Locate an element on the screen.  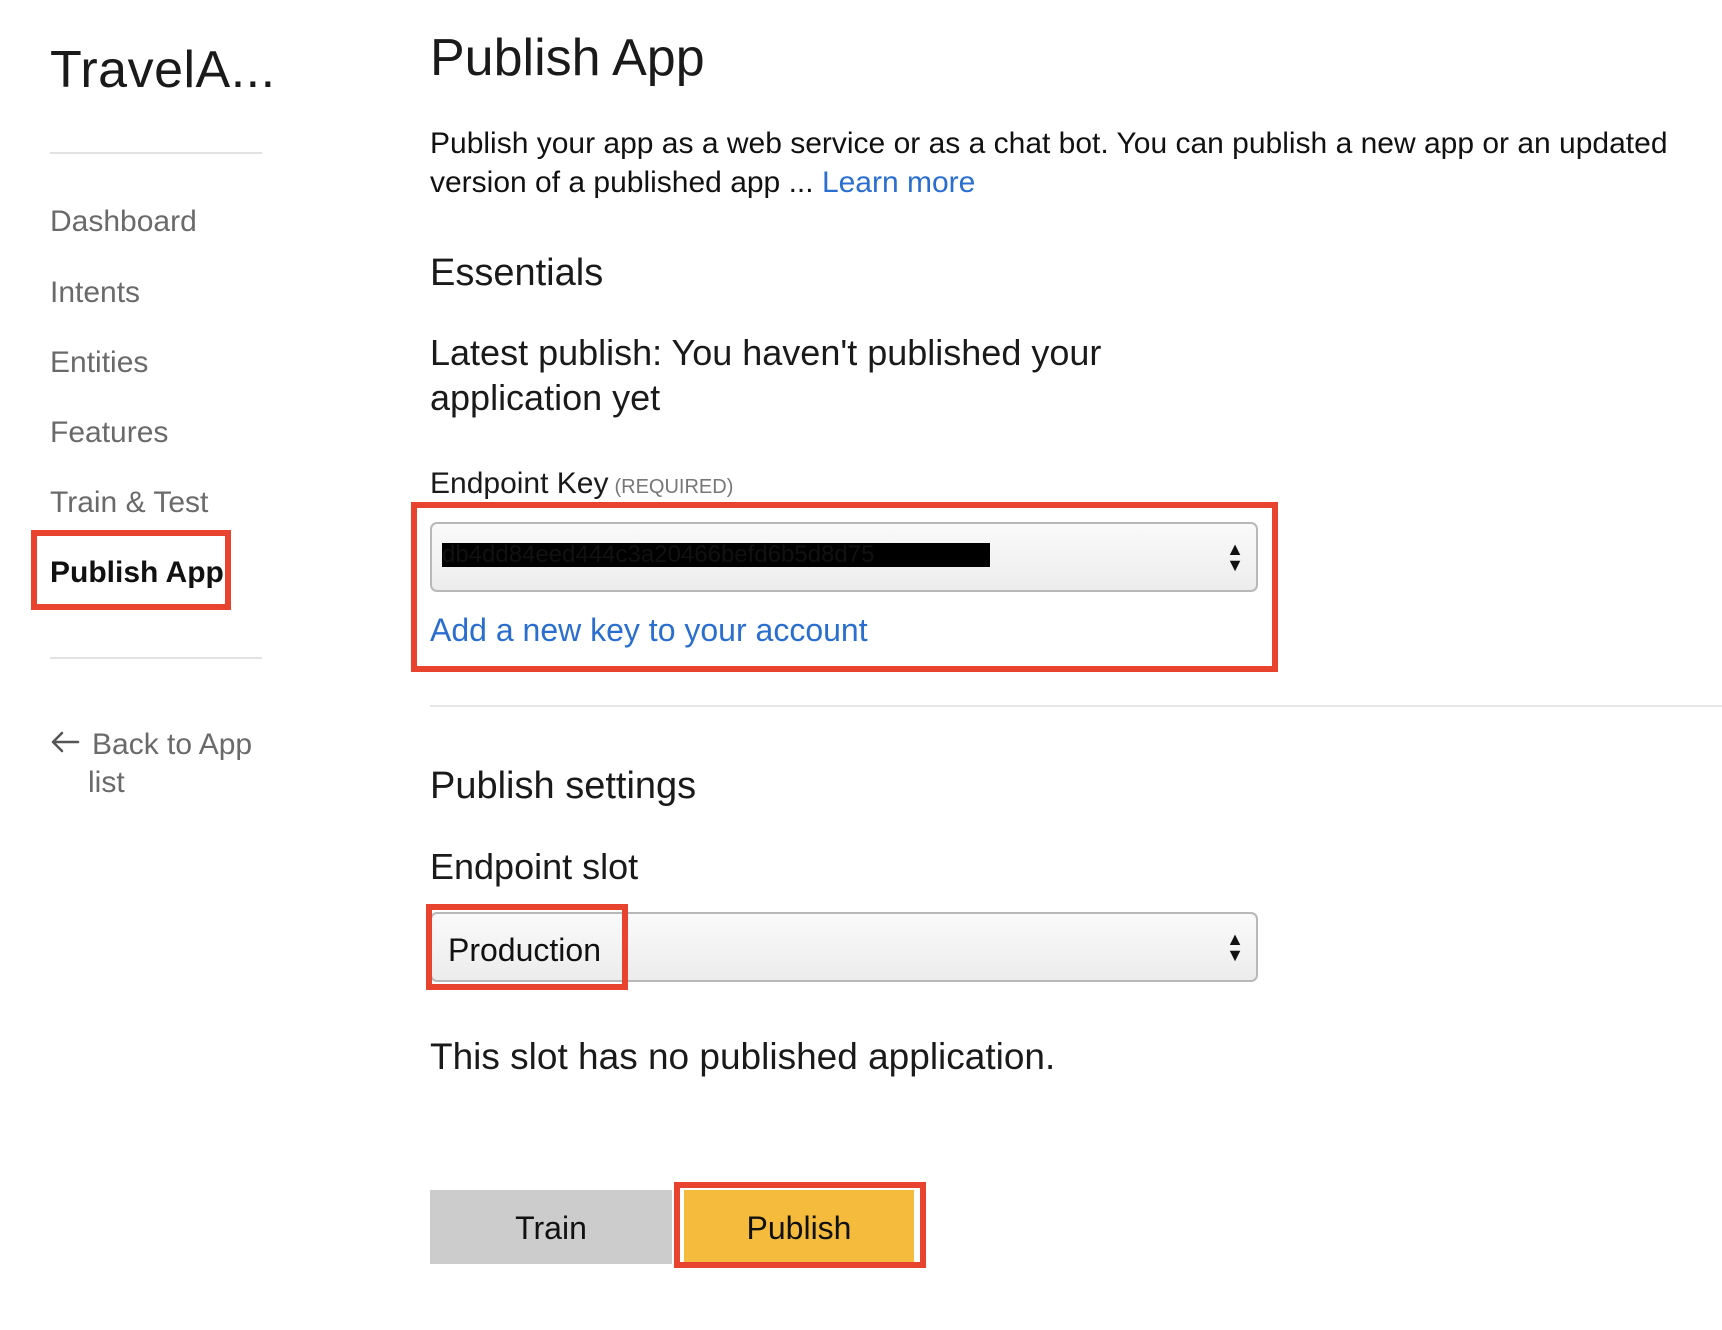
production-highlight-box is located at coordinates (527, 947).